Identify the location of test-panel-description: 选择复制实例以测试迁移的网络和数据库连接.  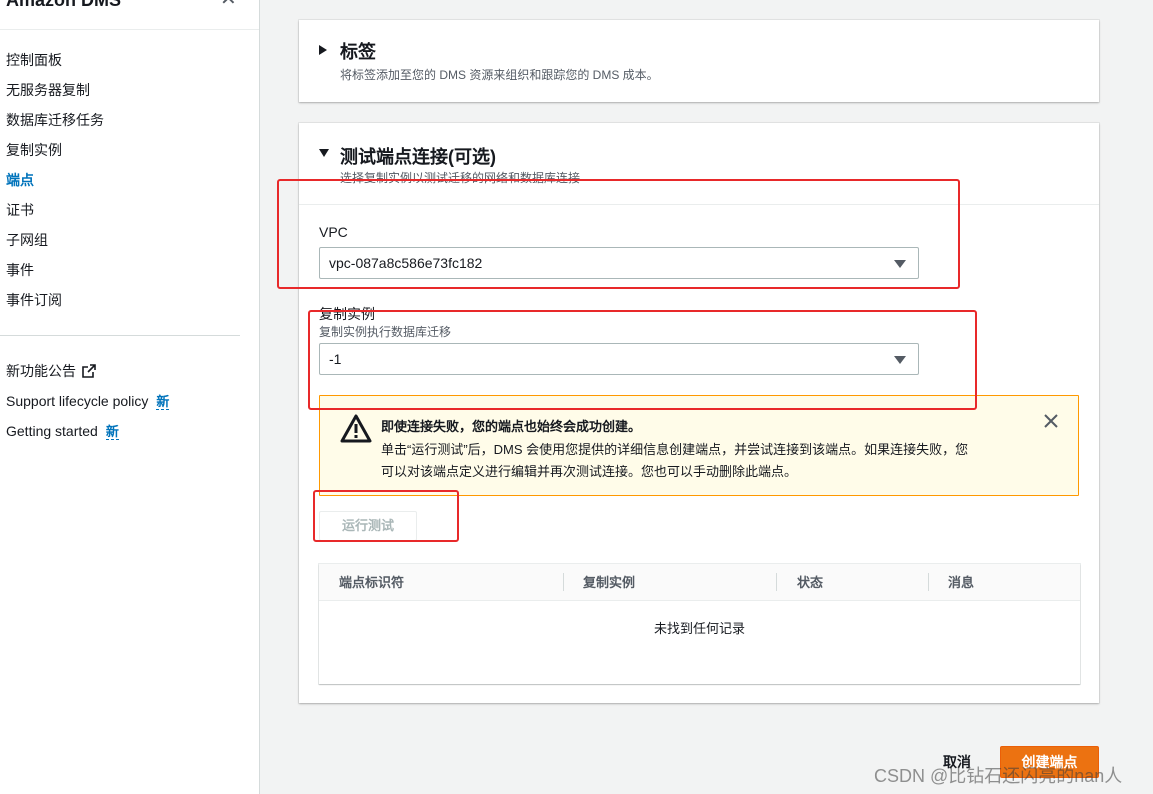
(460, 178).